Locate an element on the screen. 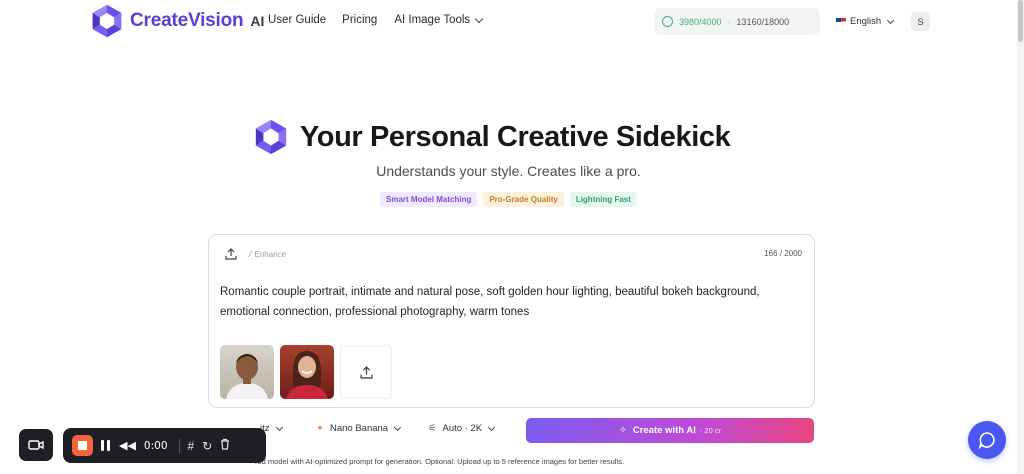 The height and width of the screenshot is (474, 1024). sliders-icon: ⚟ is located at coordinates (432, 428).